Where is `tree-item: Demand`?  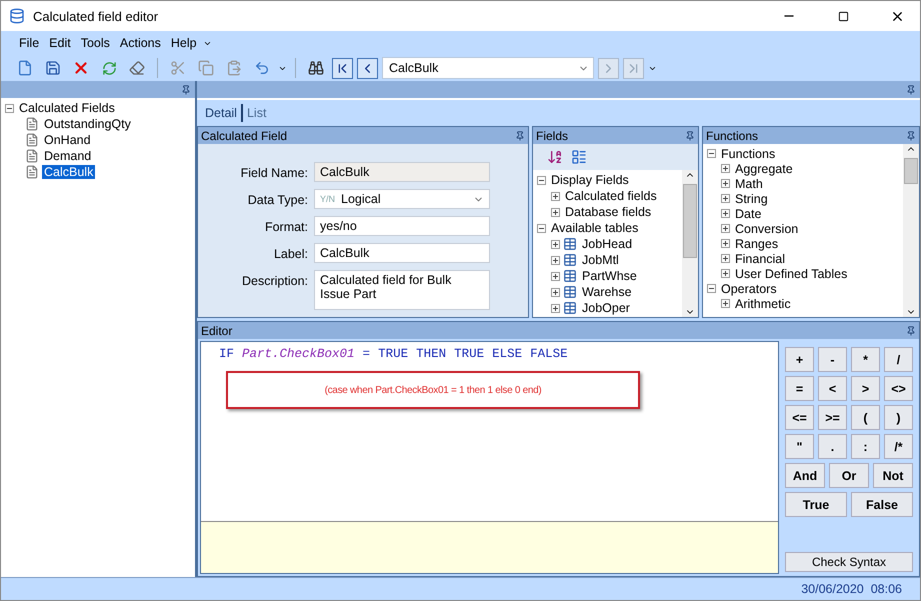
tree-item: Demand is located at coordinates (68, 156).